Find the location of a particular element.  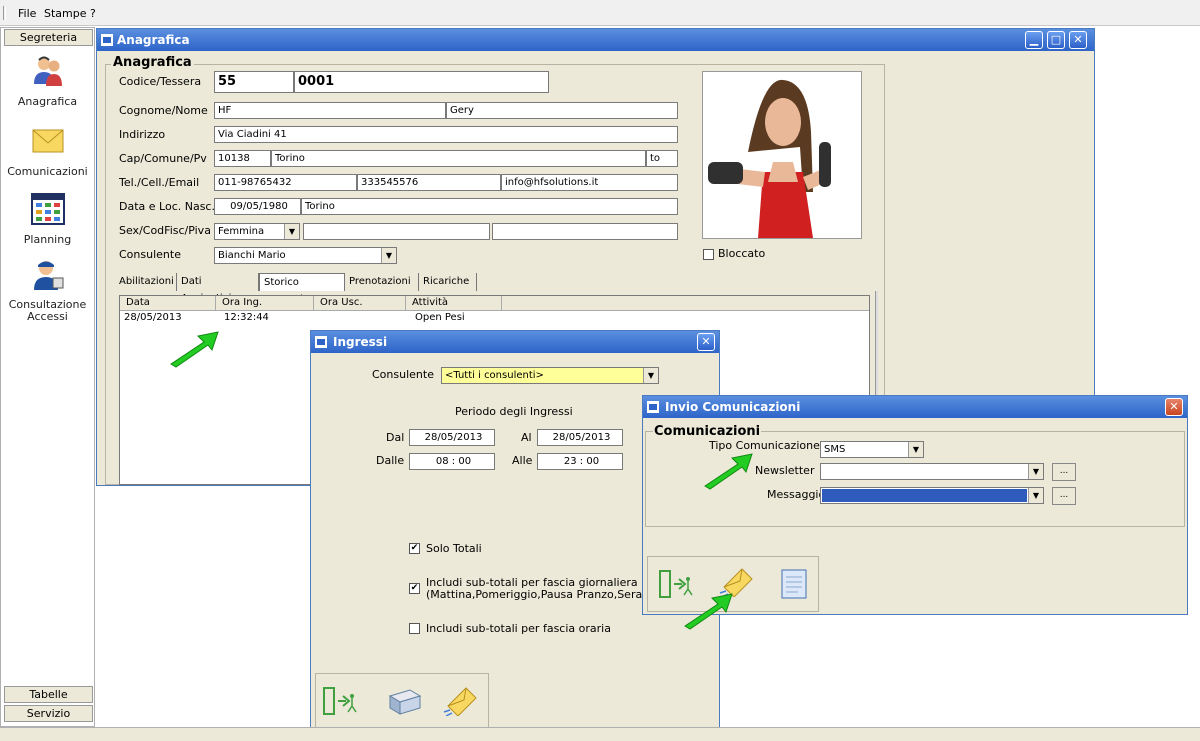

codfisc-field is located at coordinates (396, 231).